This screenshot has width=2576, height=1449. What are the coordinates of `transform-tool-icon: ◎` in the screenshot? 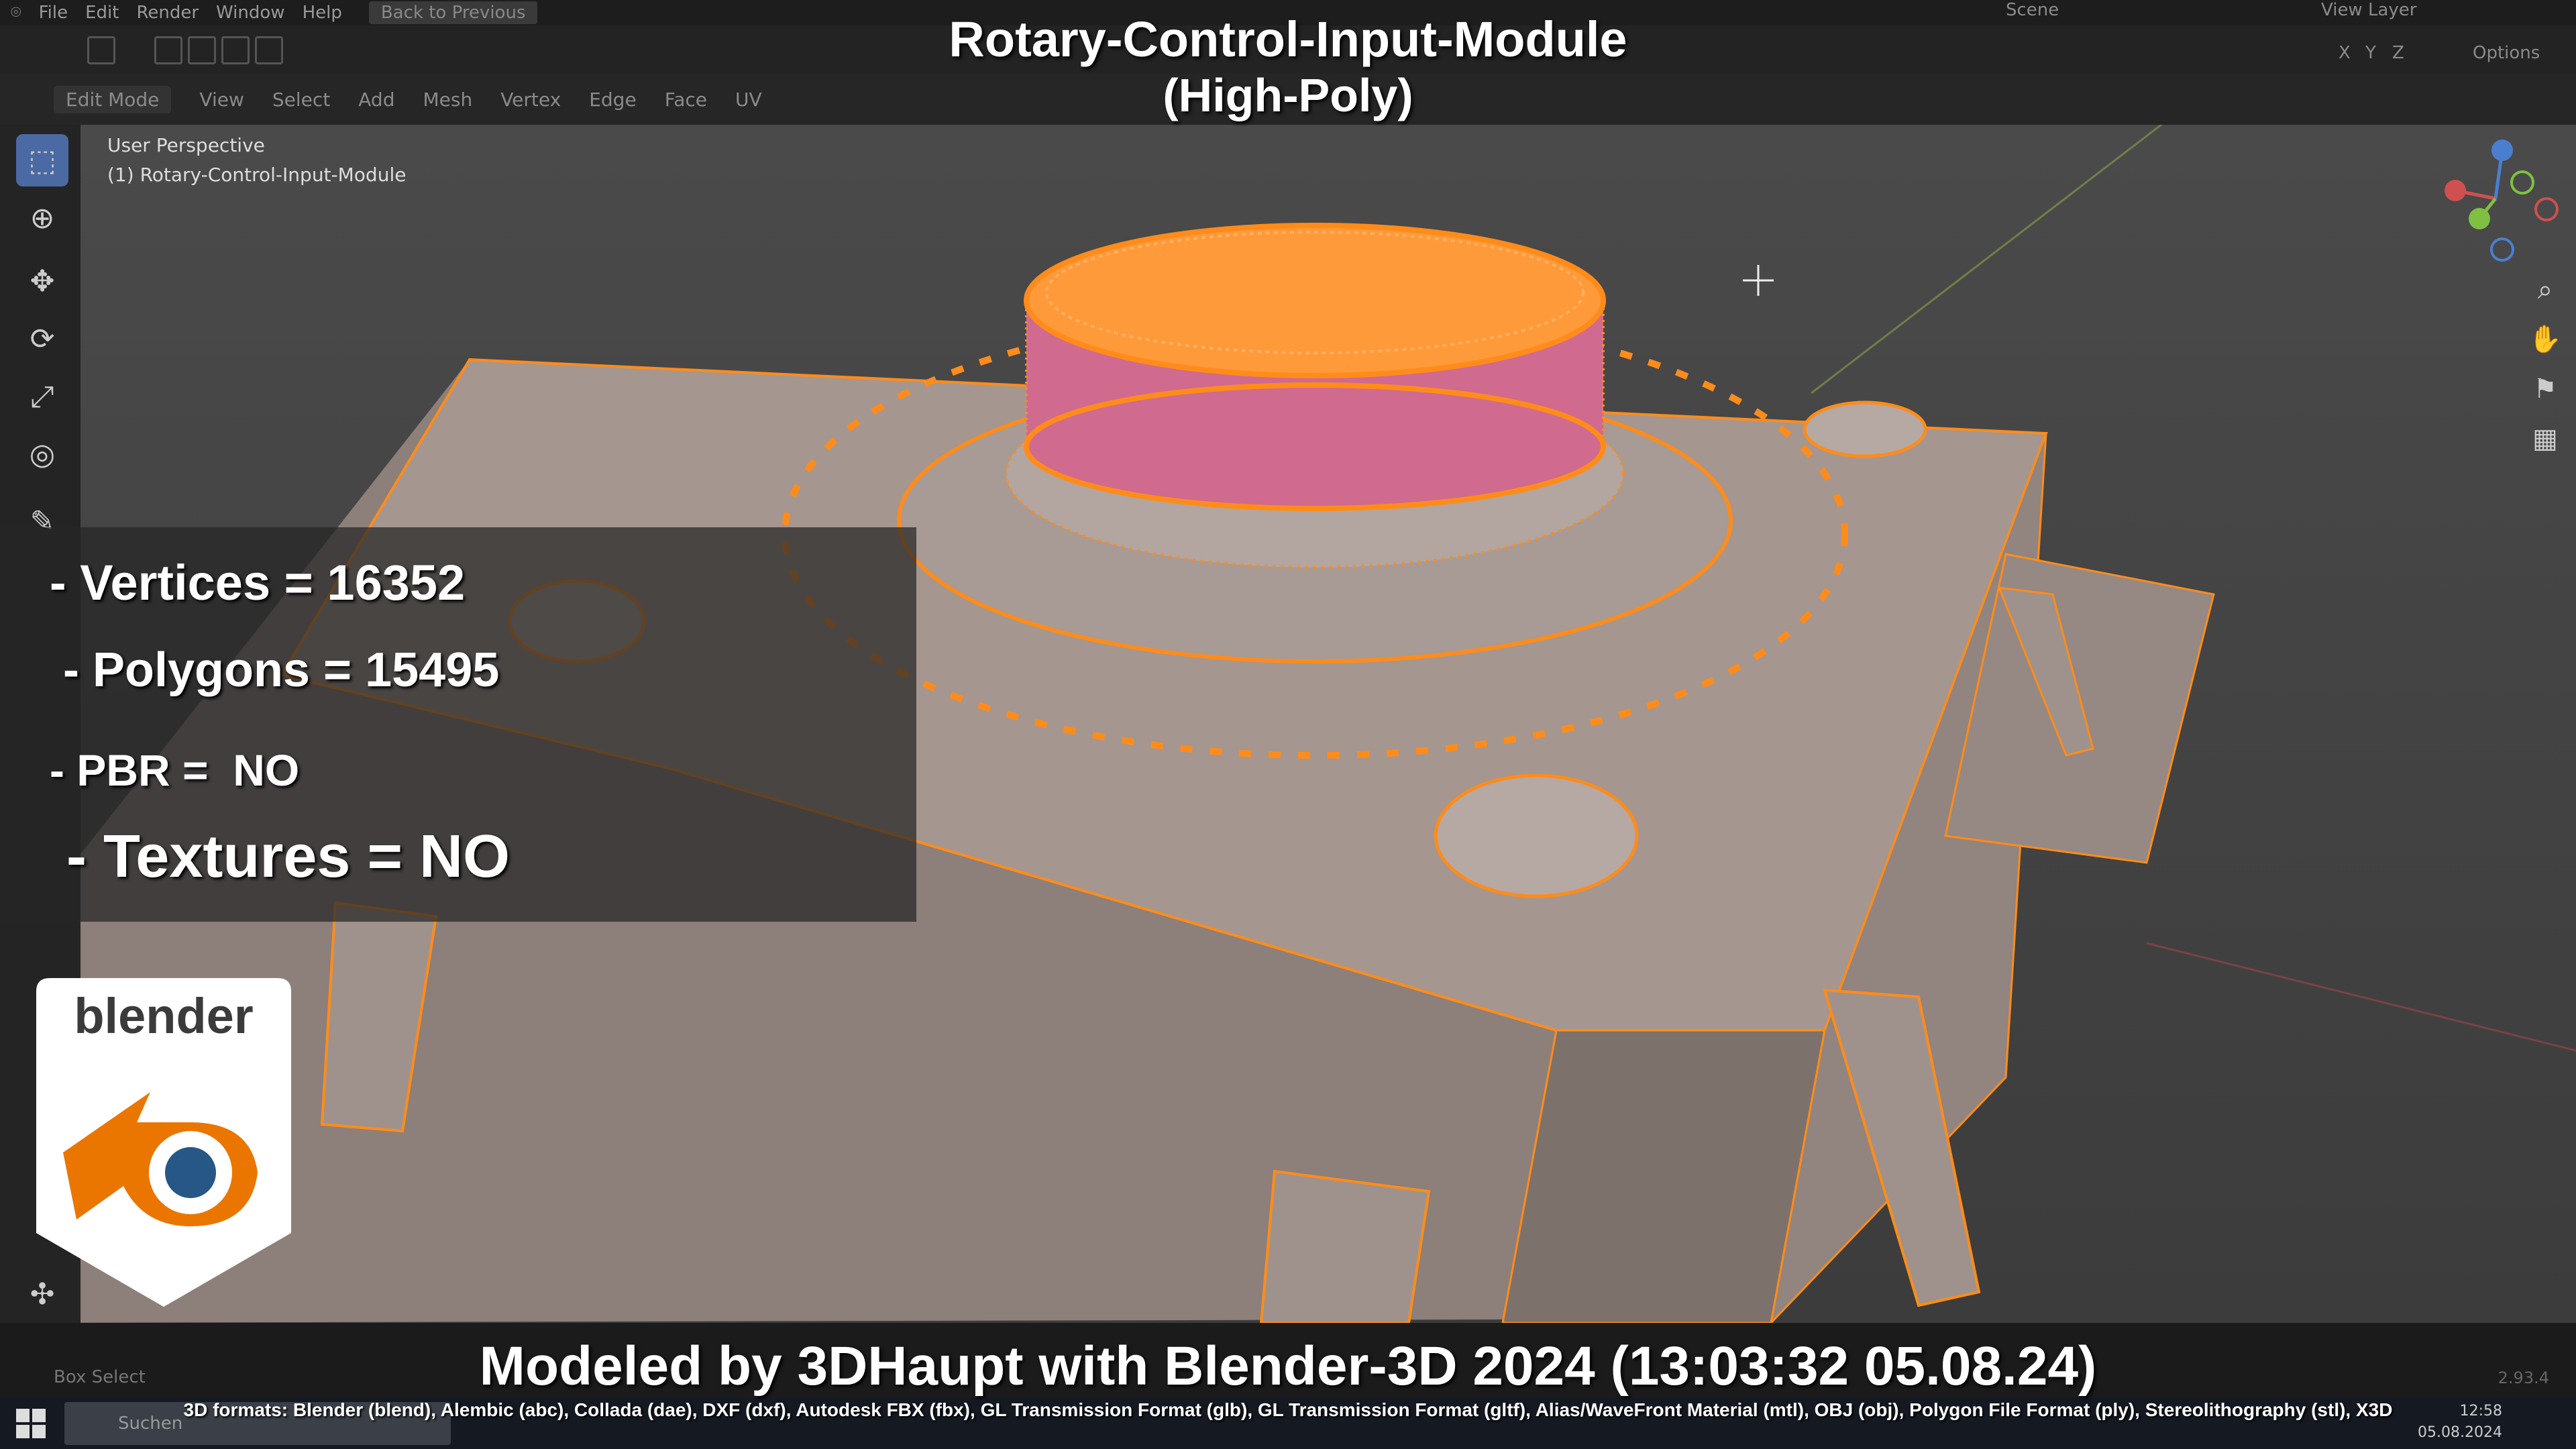 It's located at (42, 454).